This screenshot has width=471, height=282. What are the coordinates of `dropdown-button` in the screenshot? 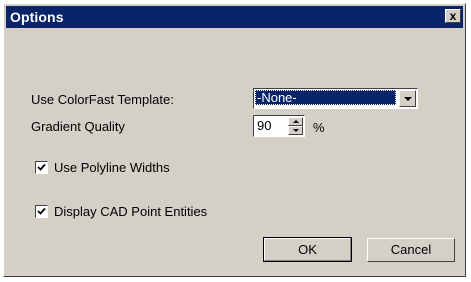 It's located at (407, 98).